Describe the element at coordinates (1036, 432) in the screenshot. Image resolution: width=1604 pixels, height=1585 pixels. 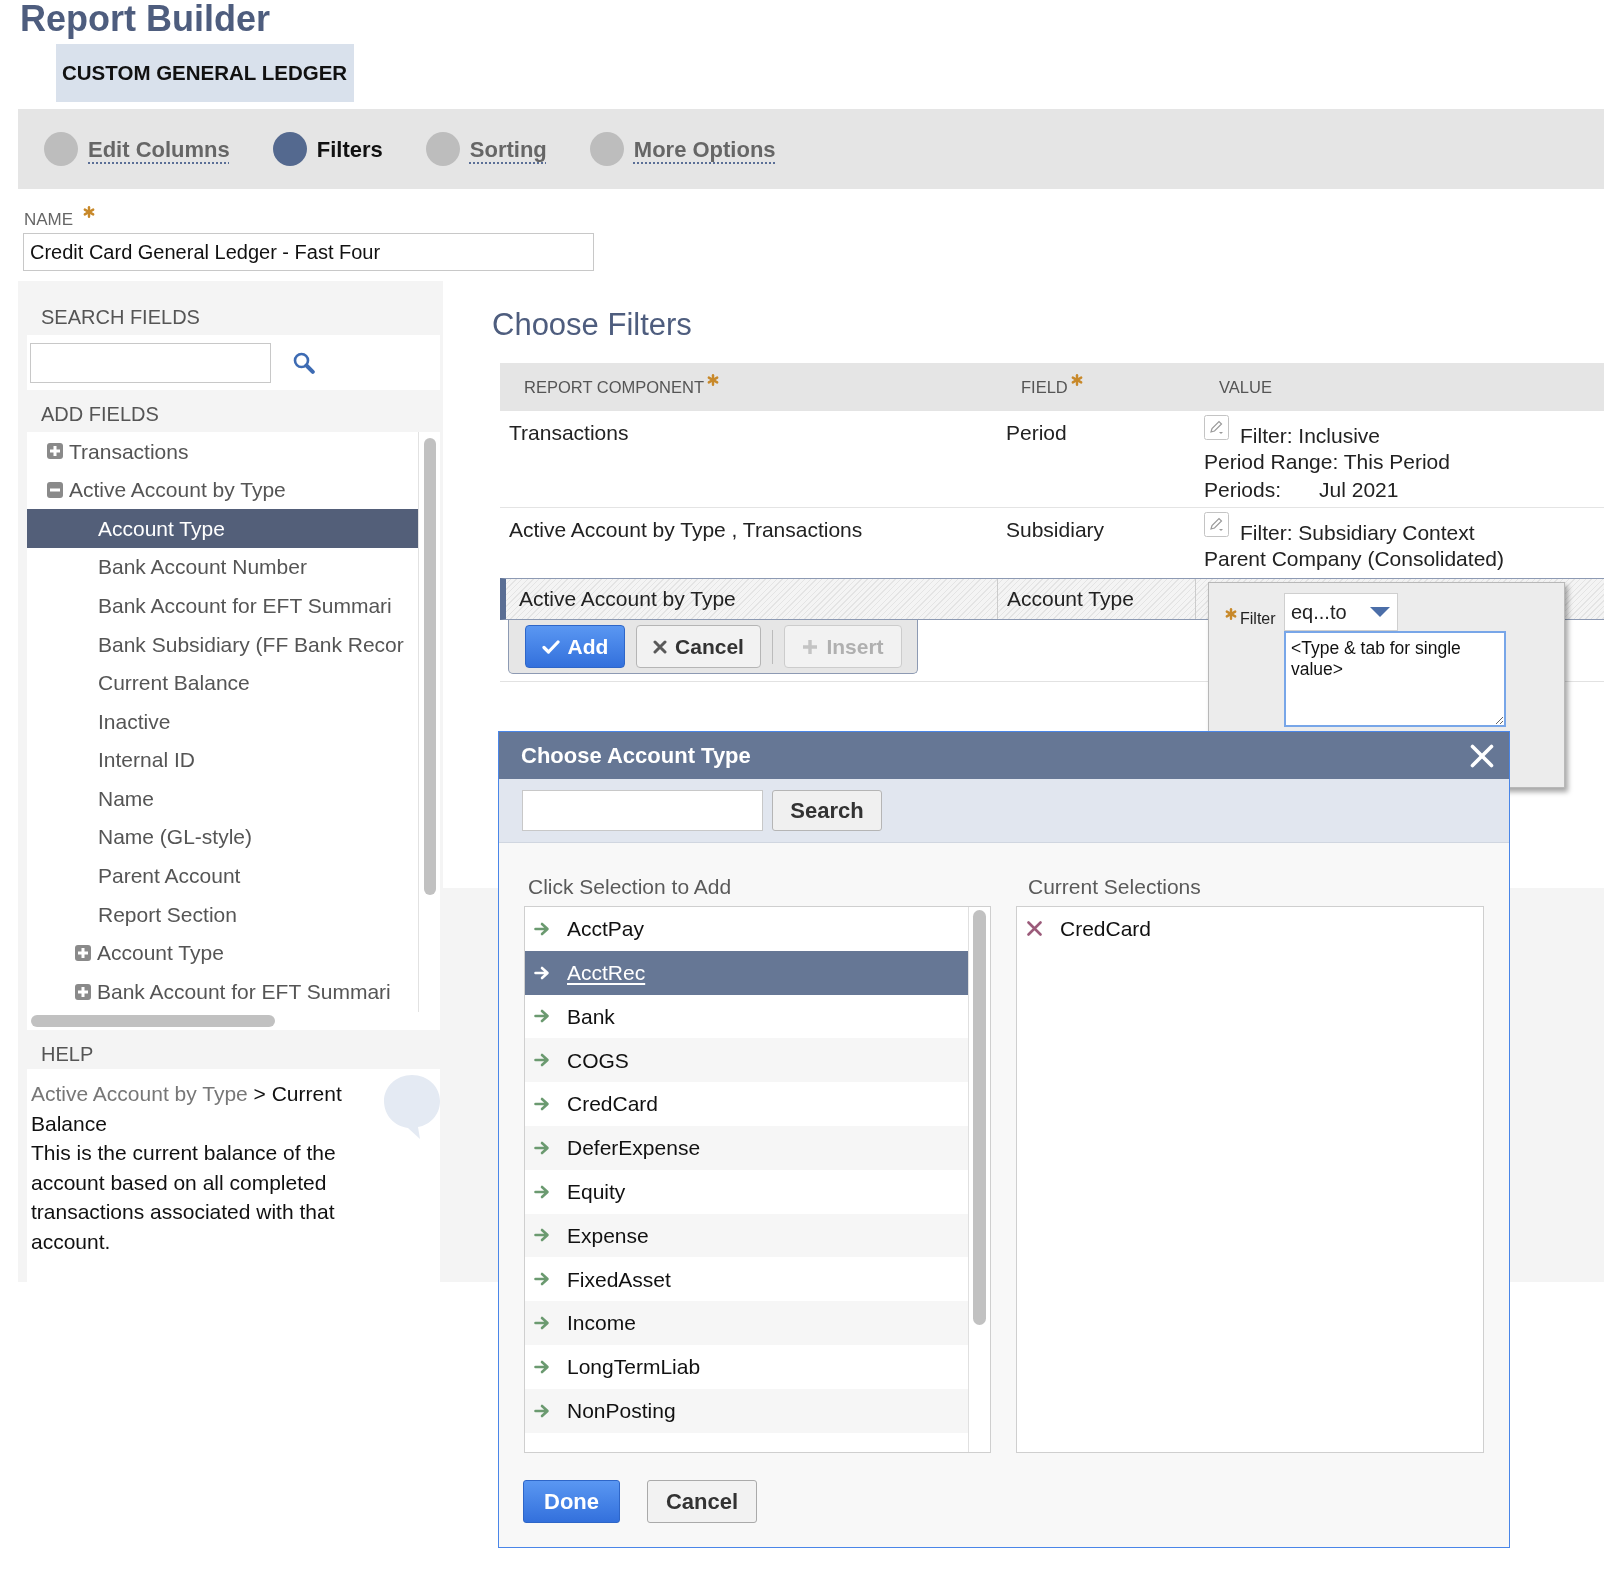
I see `table-cell: Period` at that location.